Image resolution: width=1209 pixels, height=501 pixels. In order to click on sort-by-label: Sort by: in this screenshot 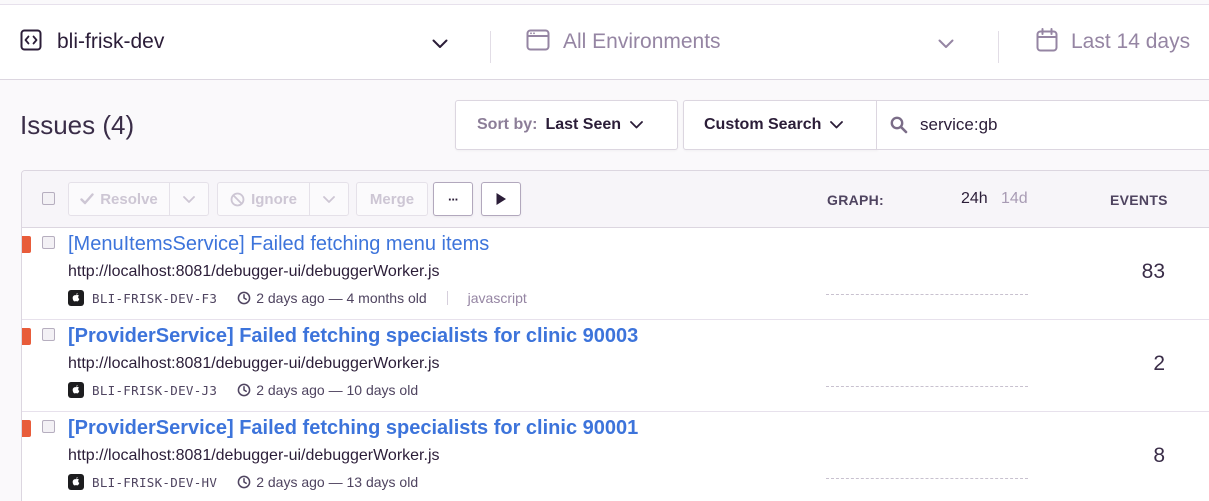, I will do `click(507, 124)`.